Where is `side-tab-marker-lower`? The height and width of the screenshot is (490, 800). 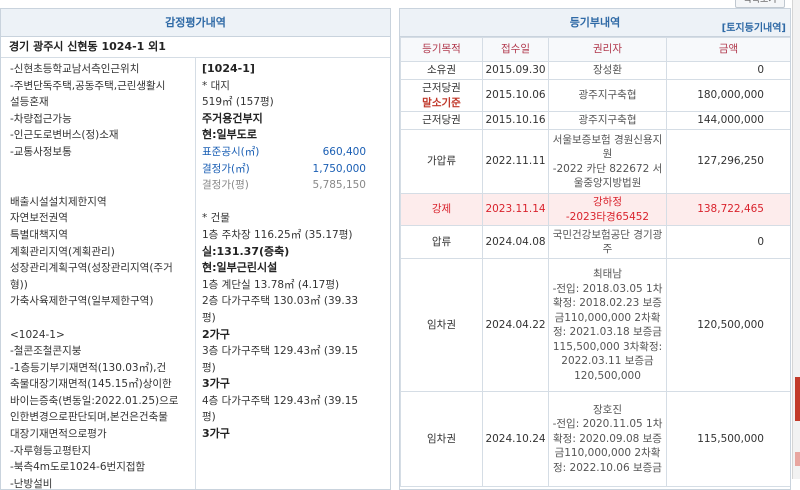 side-tab-marker-lower is located at coordinates (797, 459).